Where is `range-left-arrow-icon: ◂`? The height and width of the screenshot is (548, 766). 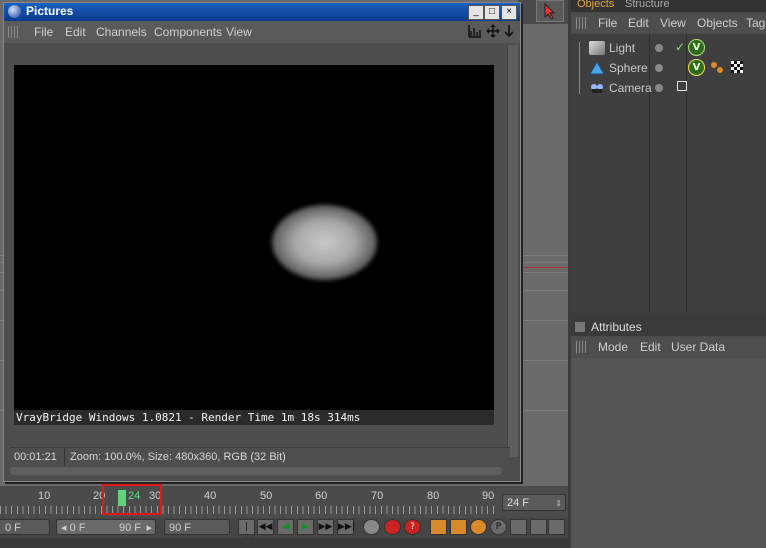 range-left-arrow-icon: ◂ is located at coordinates (64, 528).